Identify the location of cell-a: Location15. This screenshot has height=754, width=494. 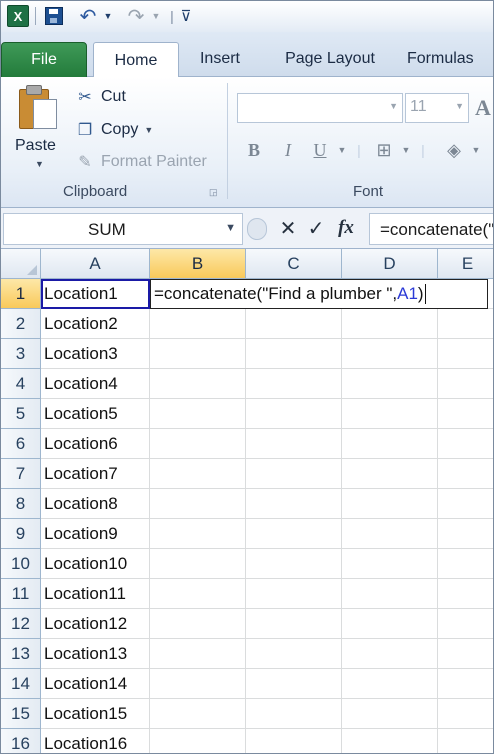
(95, 714).